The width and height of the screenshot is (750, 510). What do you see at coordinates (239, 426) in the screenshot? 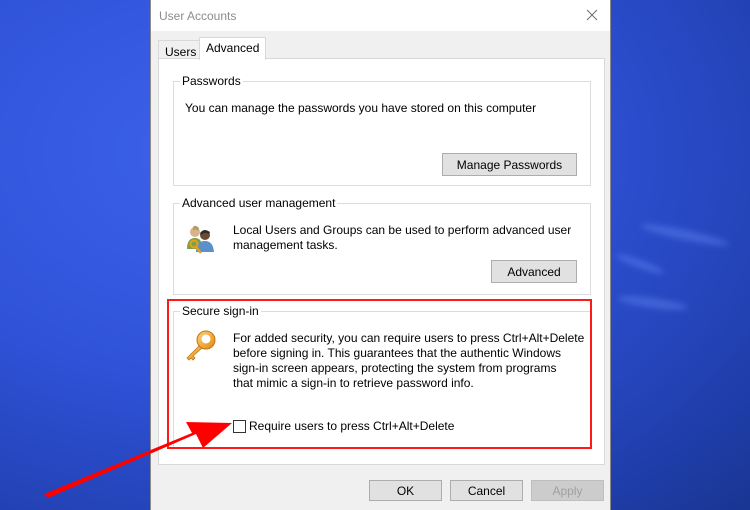
I see `require-ctrl-alt-delete-checkbox` at bounding box center [239, 426].